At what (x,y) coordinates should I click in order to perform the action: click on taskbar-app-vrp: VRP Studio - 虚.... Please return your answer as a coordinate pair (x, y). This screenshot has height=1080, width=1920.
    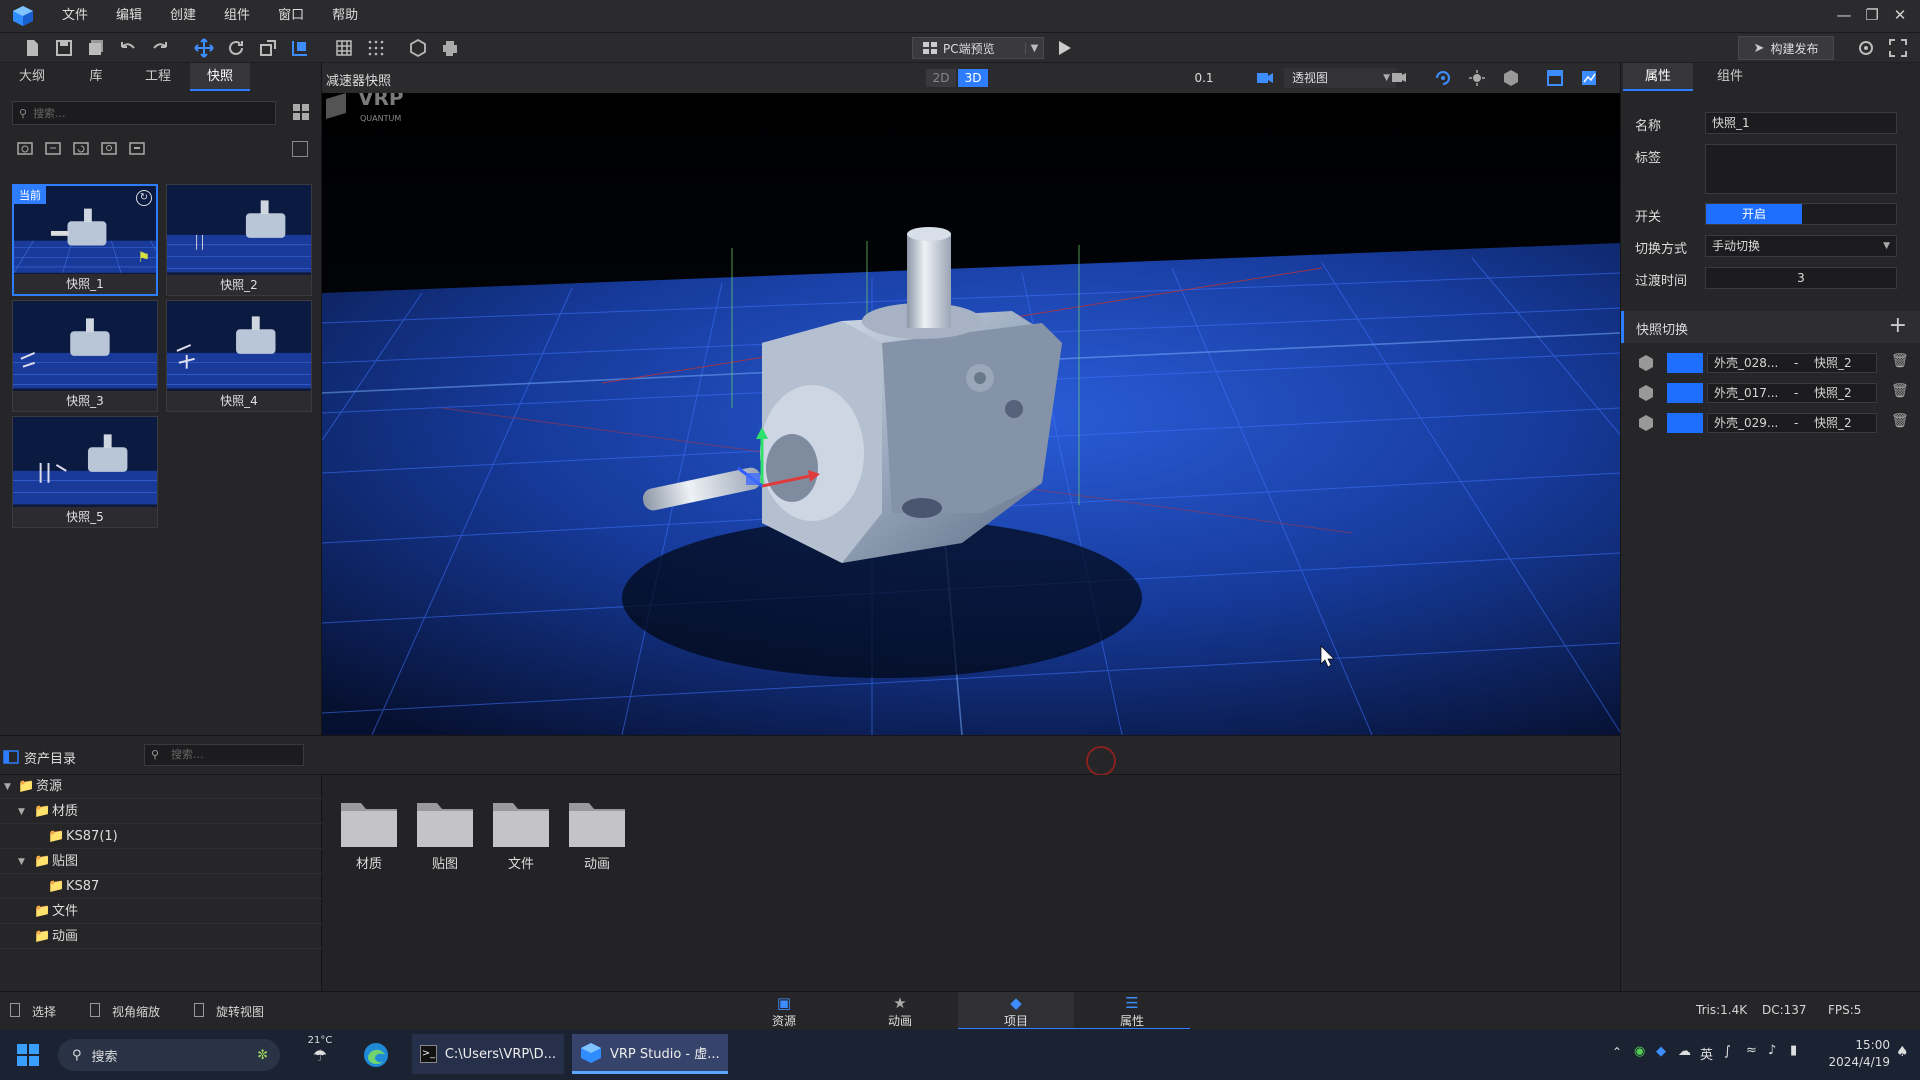
    Looking at the image, I should click on (650, 1054).